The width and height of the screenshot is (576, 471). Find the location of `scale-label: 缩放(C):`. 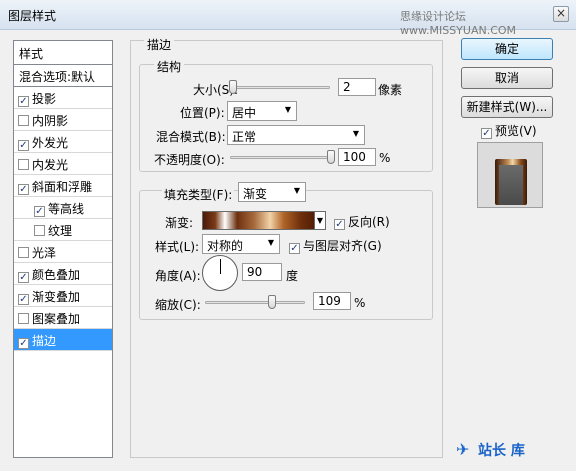

scale-label: 缩放(C): is located at coordinates (178, 305).